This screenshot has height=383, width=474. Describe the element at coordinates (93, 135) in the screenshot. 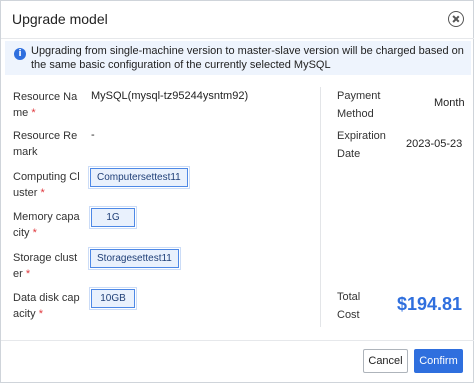

I see `resource-remark-value: -` at that location.